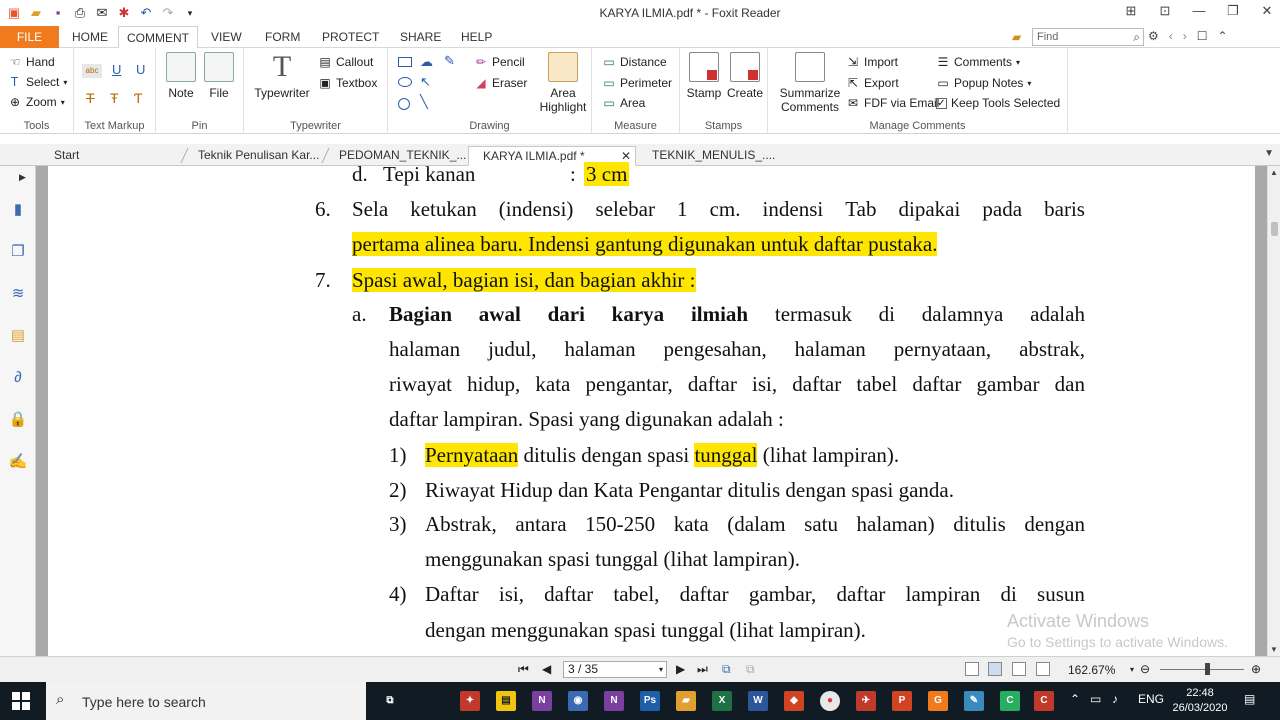 The image size is (1280, 720). What do you see at coordinates (1075, 699) in the screenshot?
I see `tray-chevron-icon: ⌃` at bounding box center [1075, 699].